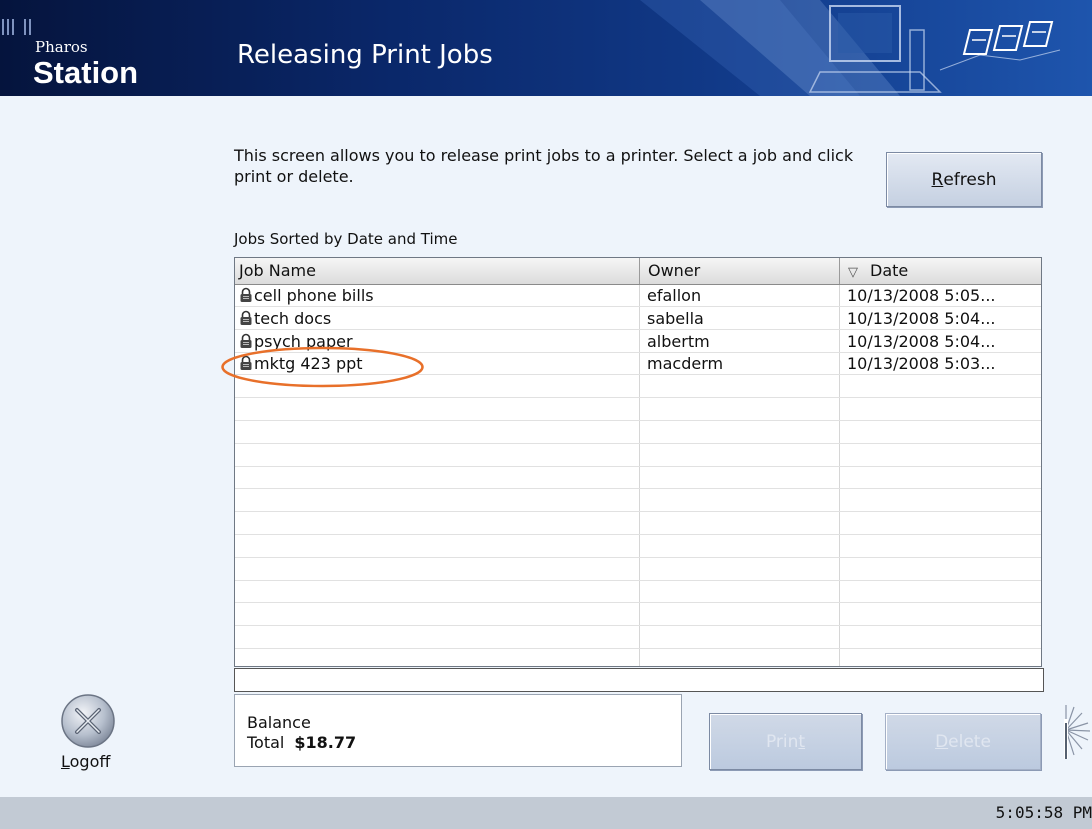 The image size is (1092, 829). I want to click on total-label: Total, so click(266, 742).